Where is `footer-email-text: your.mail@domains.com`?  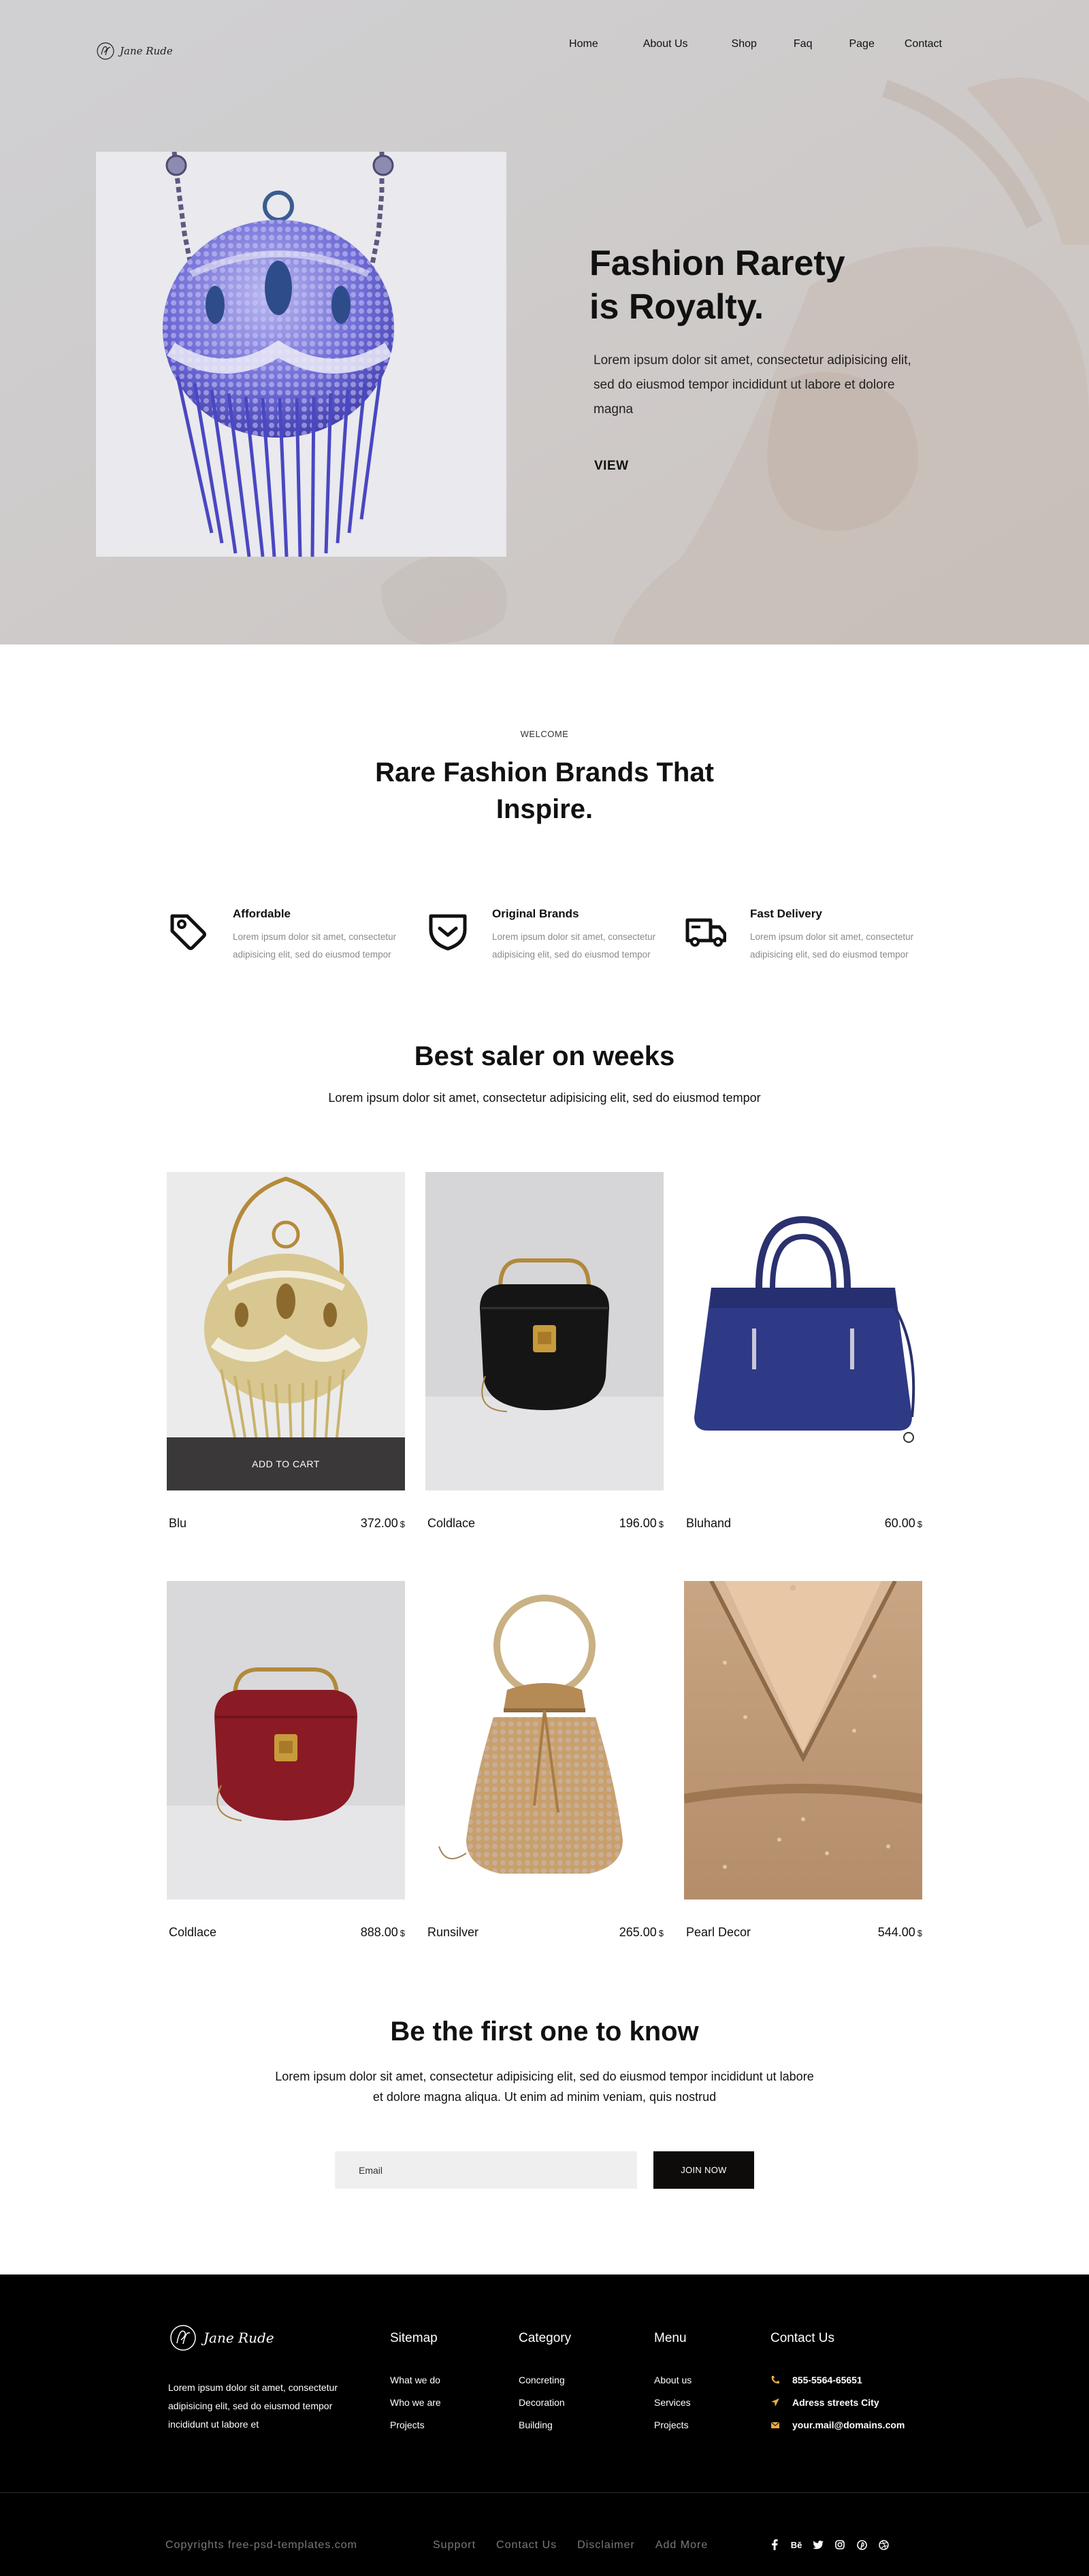
footer-email-text: your.mail@domains.com is located at coordinates (848, 2424).